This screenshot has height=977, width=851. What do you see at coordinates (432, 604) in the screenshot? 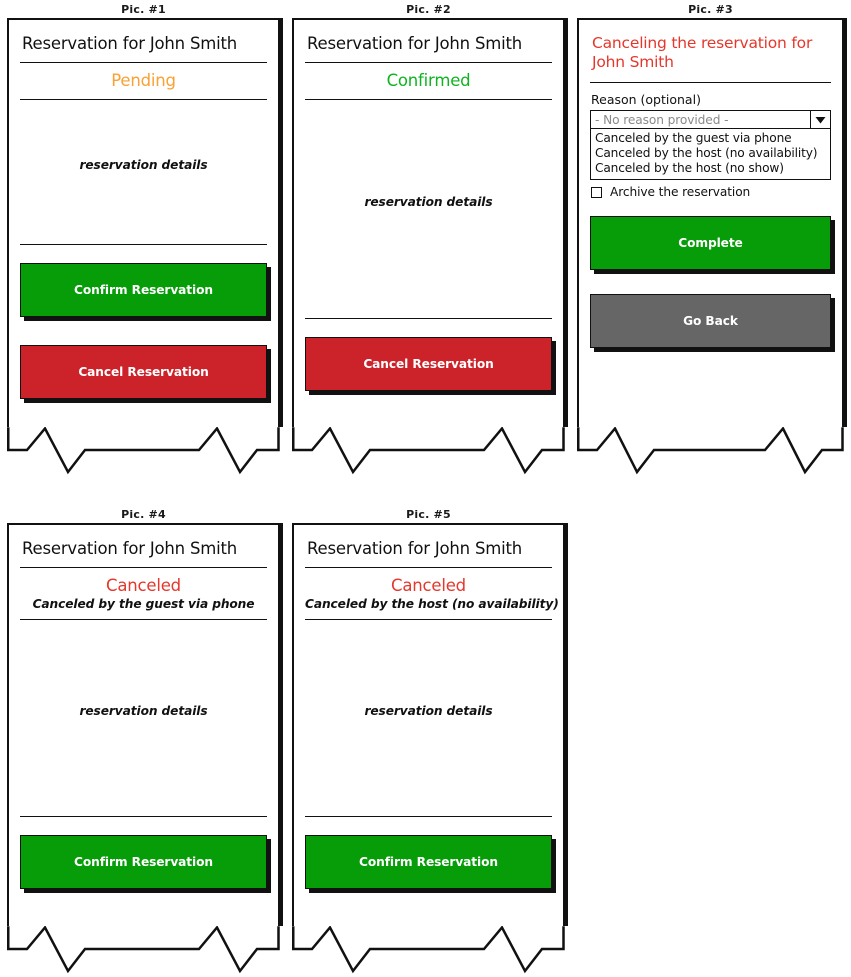
I see `status-reason-text: Canceled by the host (no availability)` at bounding box center [432, 604].